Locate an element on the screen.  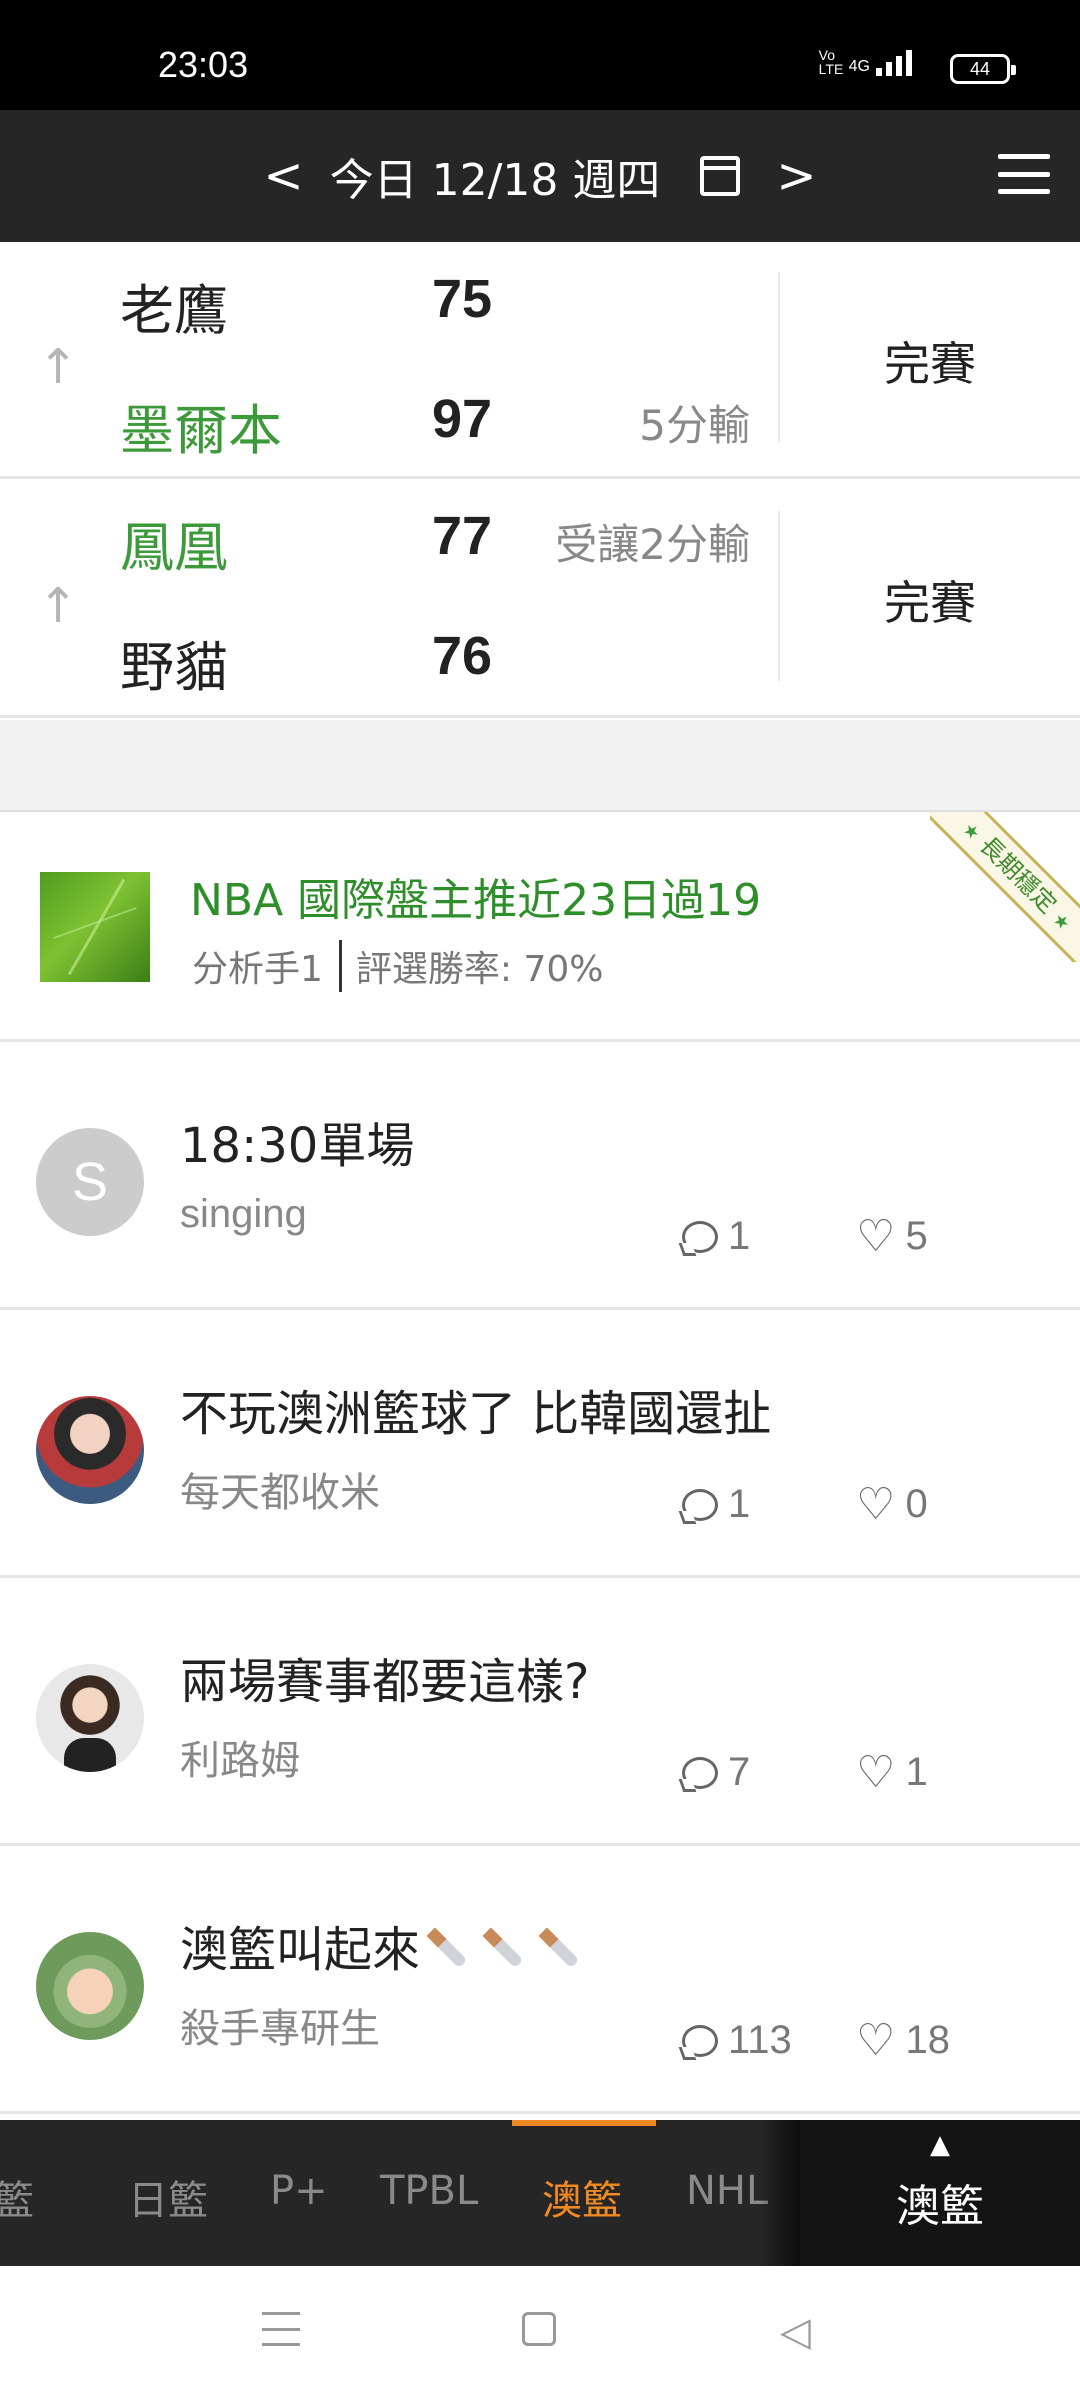
ribbon-label: 長期穩定 is located at coordinates (1018, 875).